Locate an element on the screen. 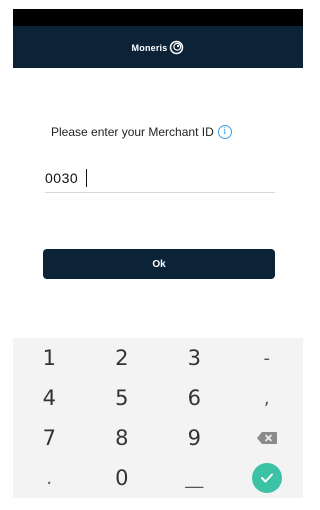 Image resolution: width=320 pixels, height=510 pixels. key-comma: , is located at coordinates (267, 398).